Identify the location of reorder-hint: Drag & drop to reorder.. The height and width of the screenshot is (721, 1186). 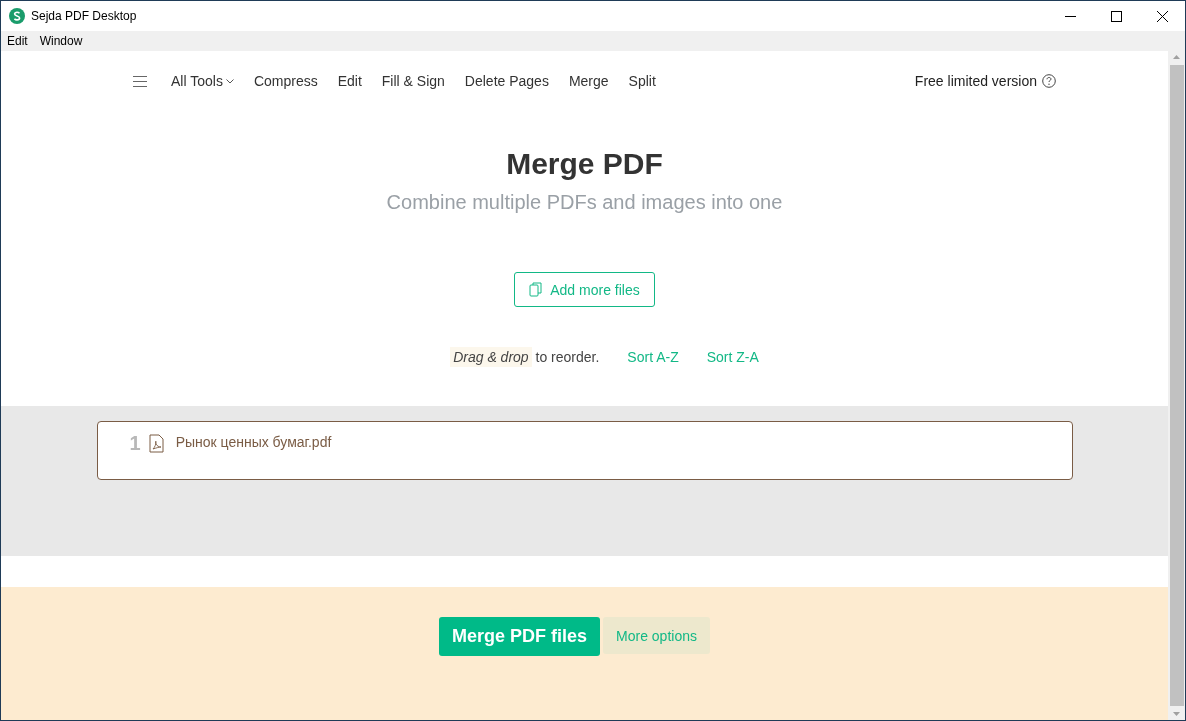
(525, 357).